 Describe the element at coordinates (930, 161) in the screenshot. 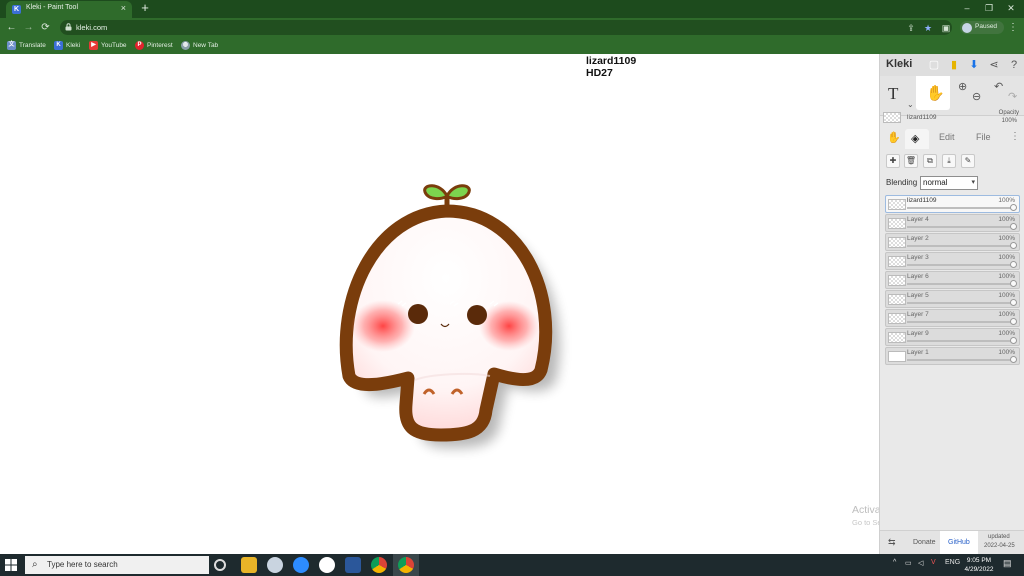

I see `duplicate-layer-icon: ⧉` at that location.